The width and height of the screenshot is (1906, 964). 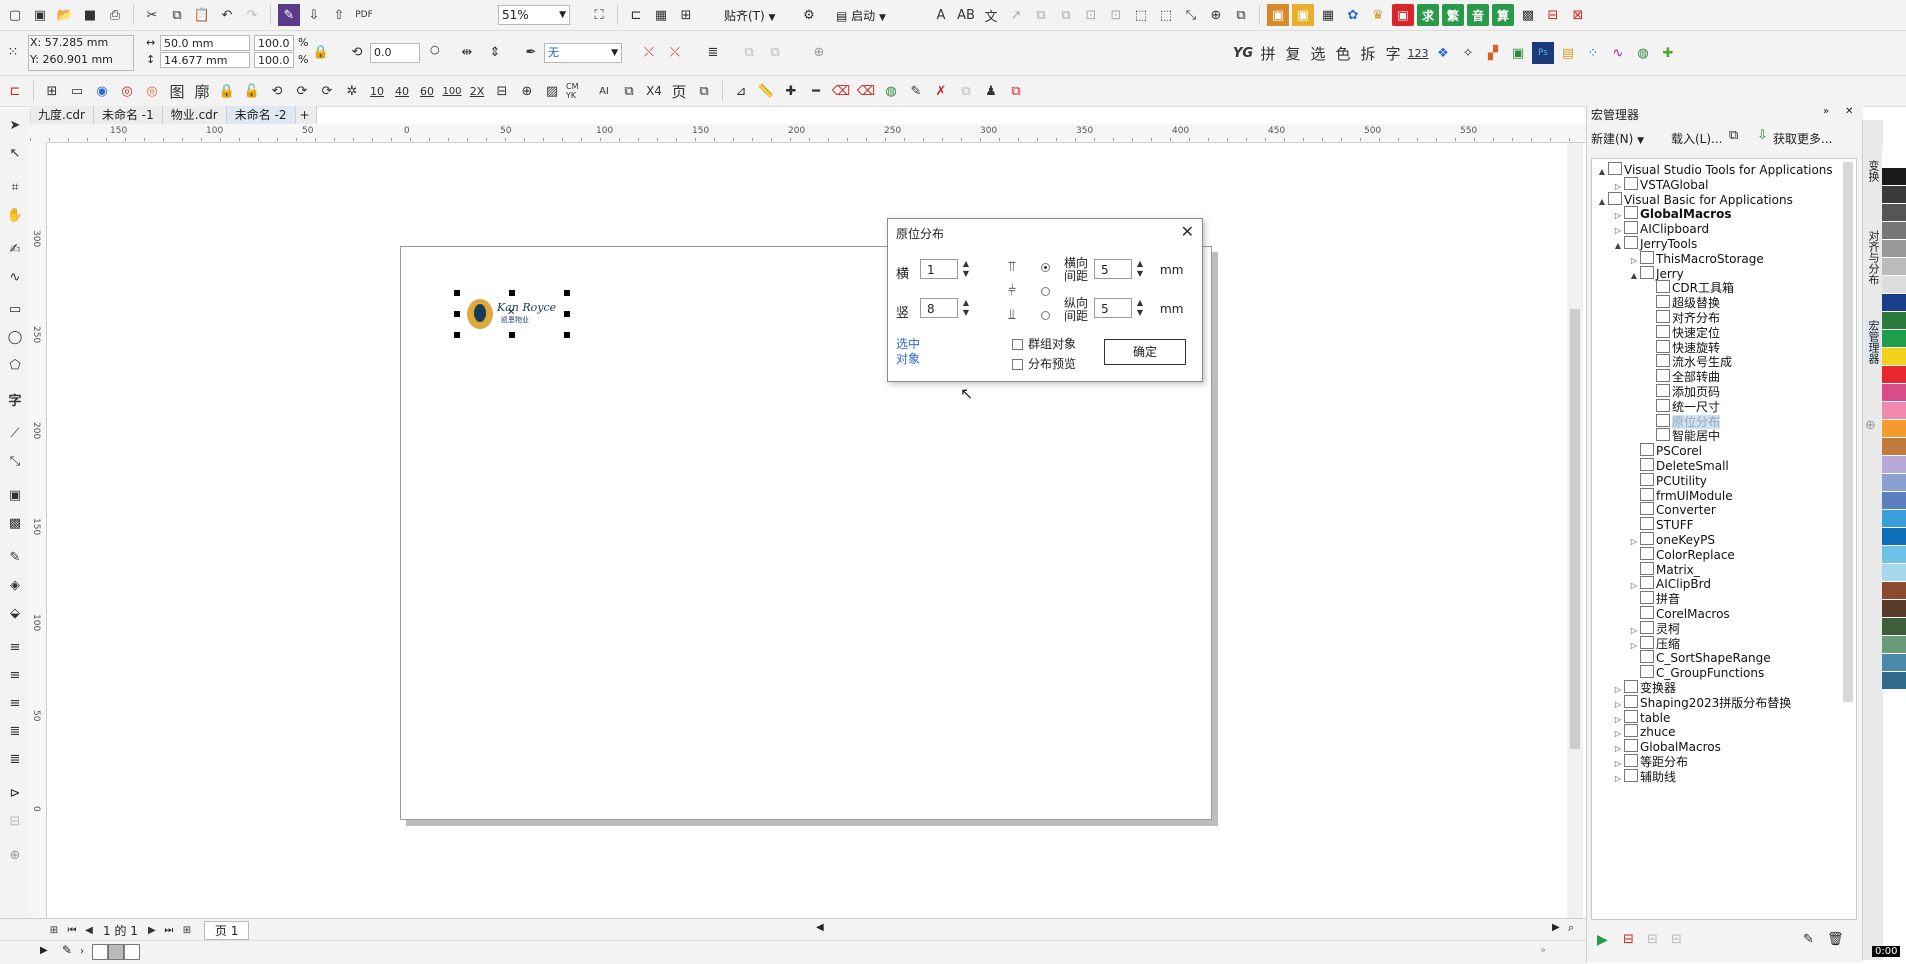 What do you see at coordinates (13, 52) in the screenshot?
I see `object-origin-icon: ⁙` at bounding box center [13, 52].